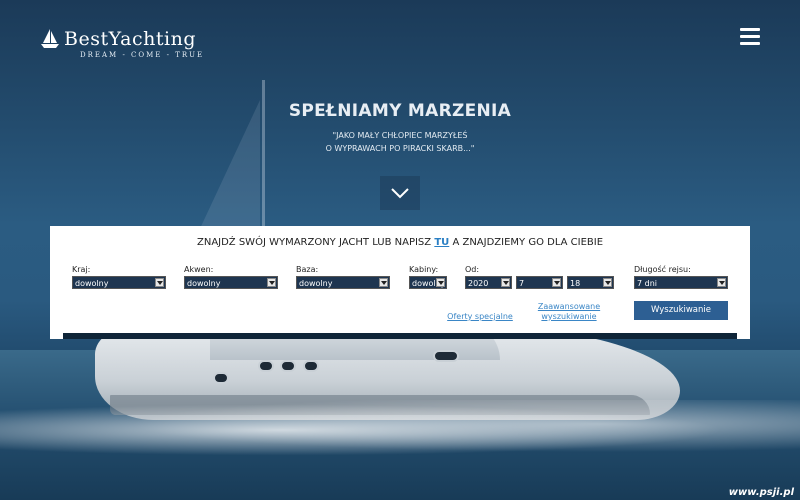  I want to click on brand-logo: BestYachting DREAM - COME - TRUE, so click(122, 43).